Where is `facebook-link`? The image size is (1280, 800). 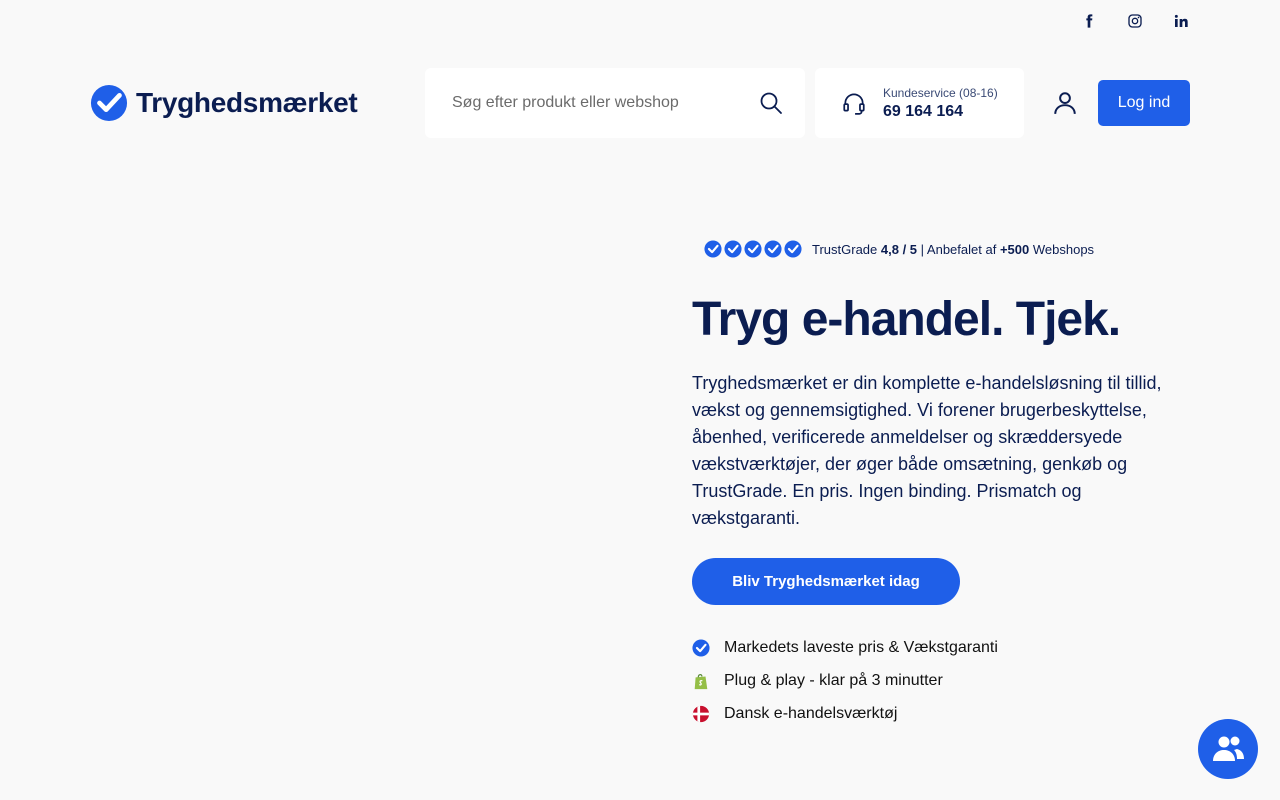 facebook-link is located at coordinates (1089, 21).